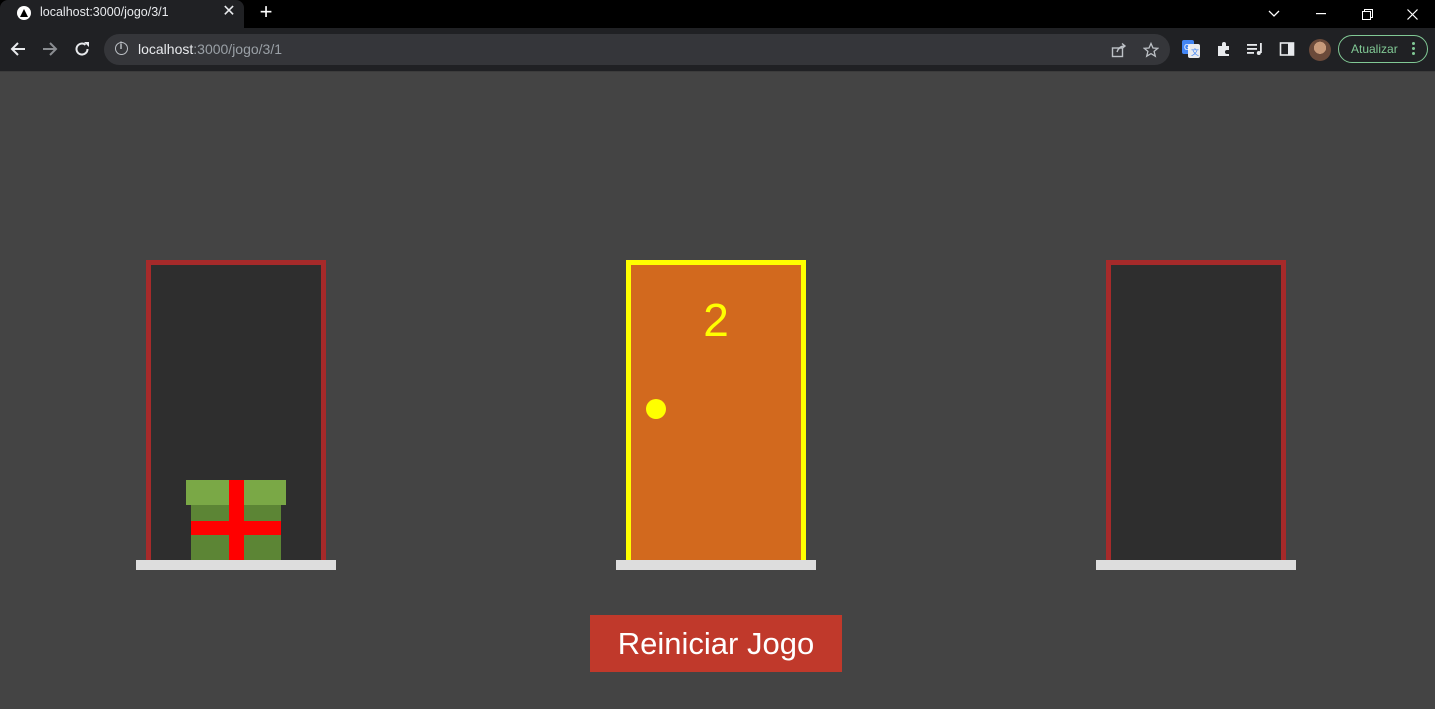 This screenshot has height=709, width=1435. I want to click on svg-text: 文, so click(1195, 52).